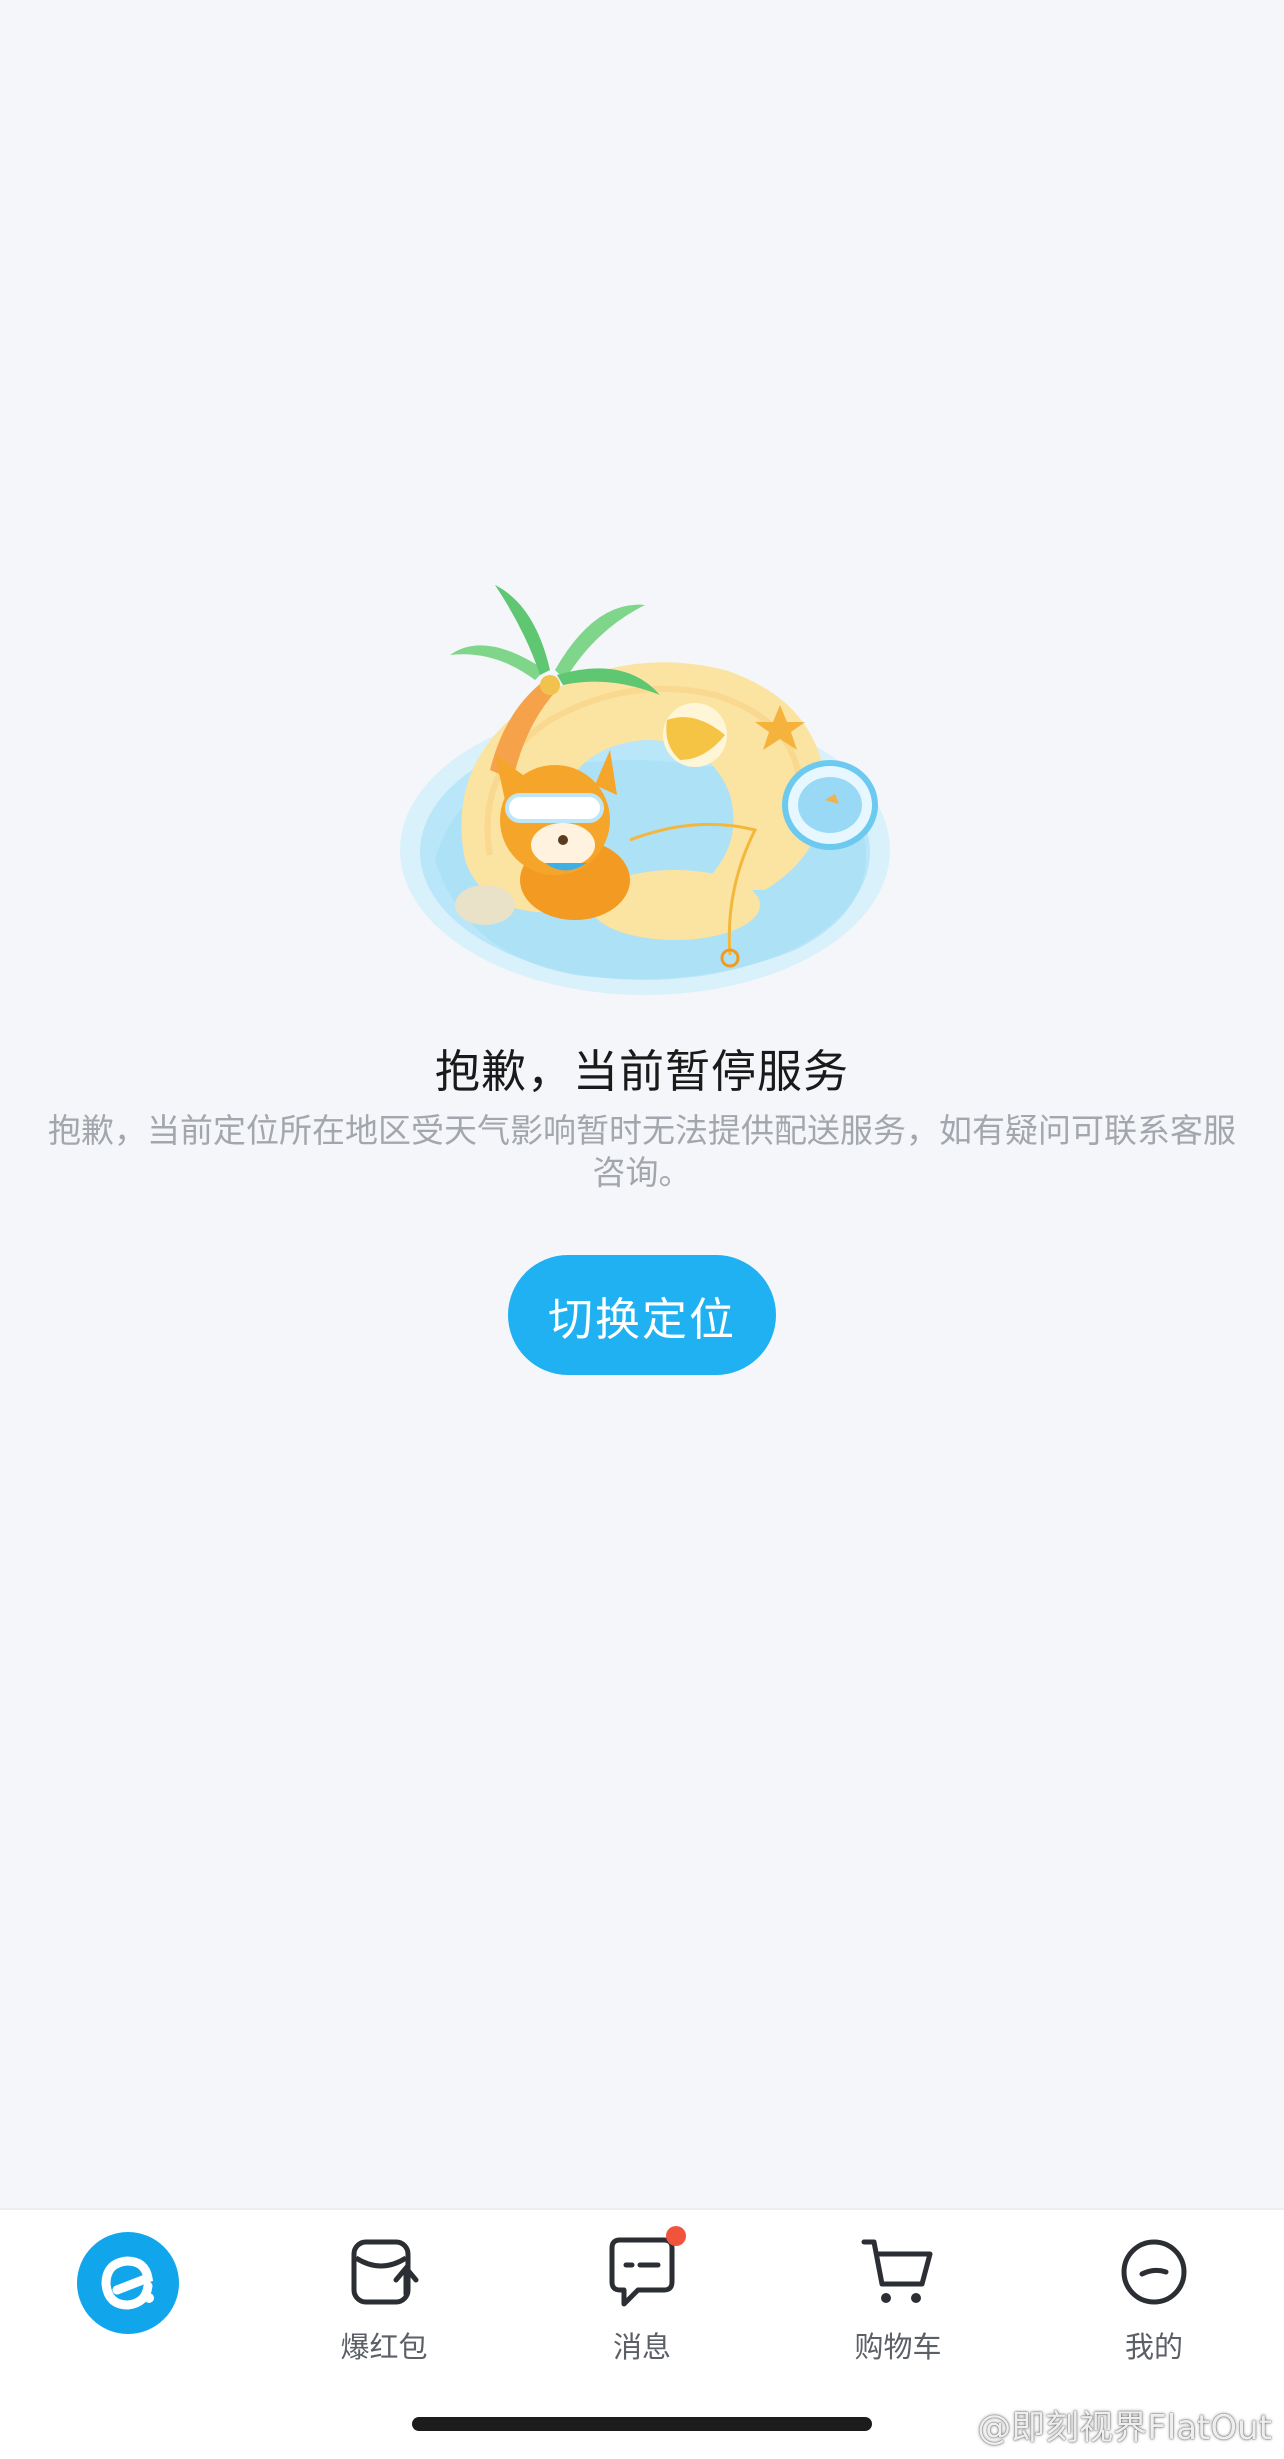 The height and width of the screenshot is (2459, 1284). What do you see at coordinates (642, 1315) in the screenshot?
I see `switch-location-button: 切换定位` at bounding box center [642, 1315].